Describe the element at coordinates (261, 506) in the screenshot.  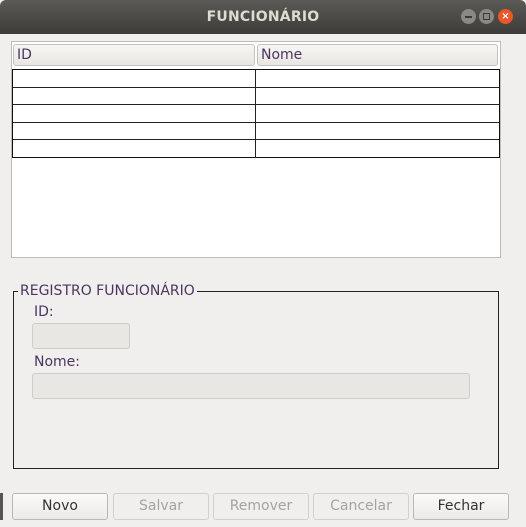
I see `remover-button: Remover` at that location.